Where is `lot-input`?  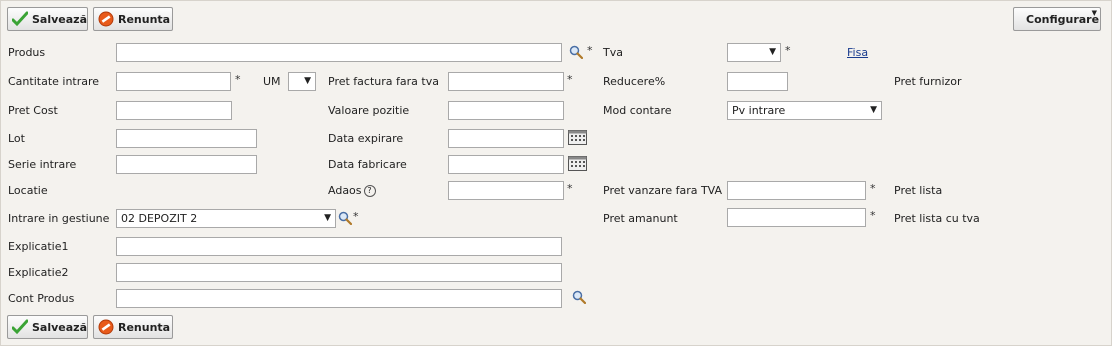
lot-input is located at coordinates (186, 138).